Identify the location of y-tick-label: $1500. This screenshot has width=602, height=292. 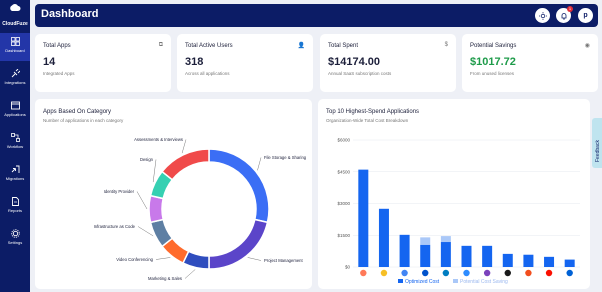
(343, 235).